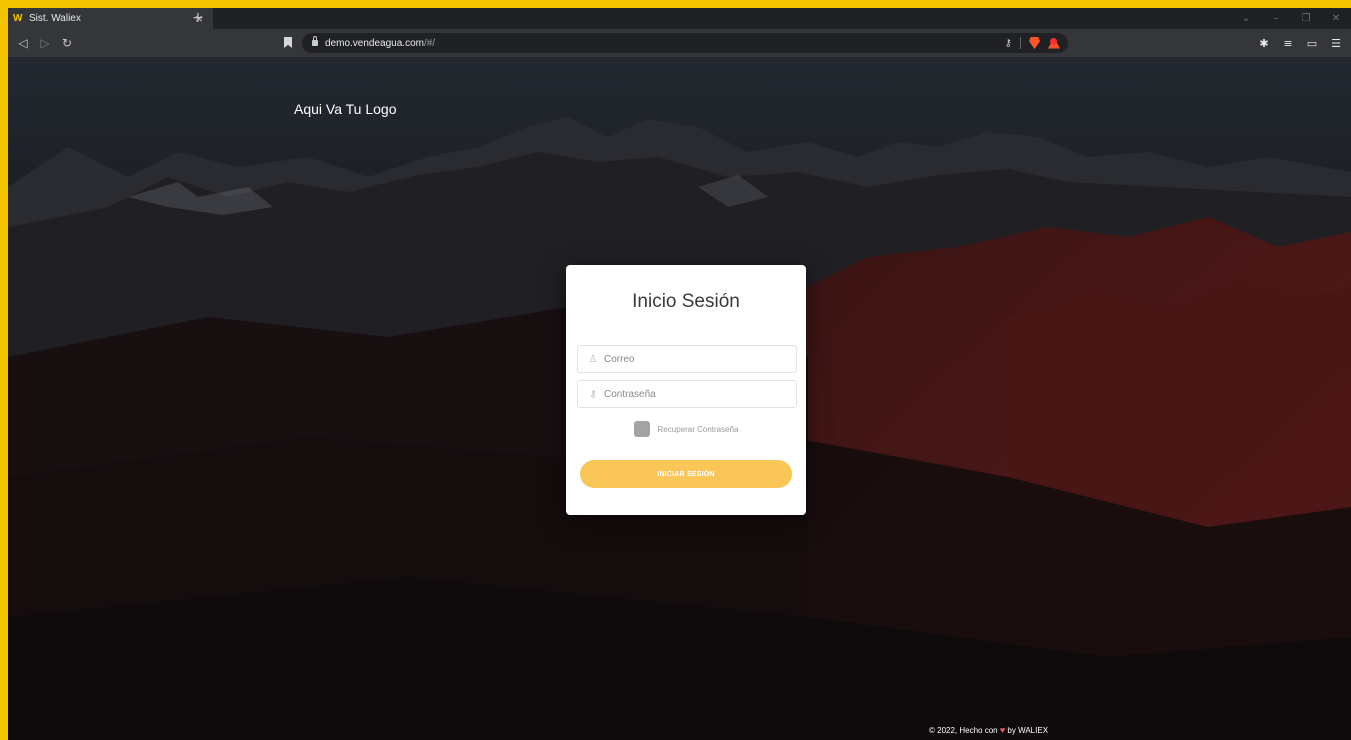 This screenshot has height=740, width=1351. Describe the element at coordinates (1028, 730) in the screenshot. I see `footer-suffix: by WALIEX` at that location.